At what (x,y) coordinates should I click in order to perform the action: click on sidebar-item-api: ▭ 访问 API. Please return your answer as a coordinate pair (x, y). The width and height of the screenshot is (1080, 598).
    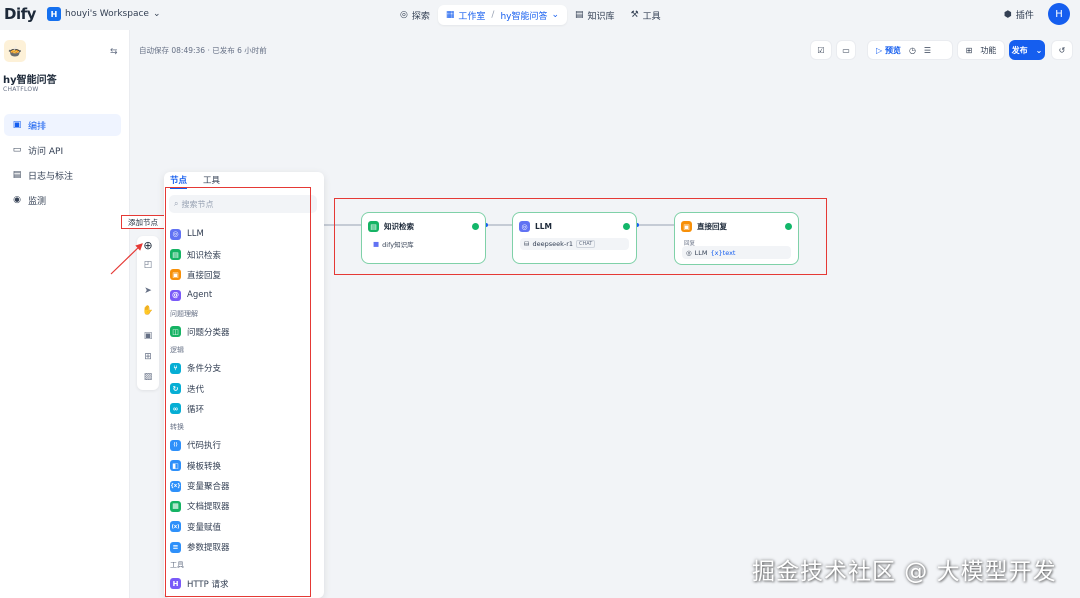
    Looking at the image, I should click on (62, 150).